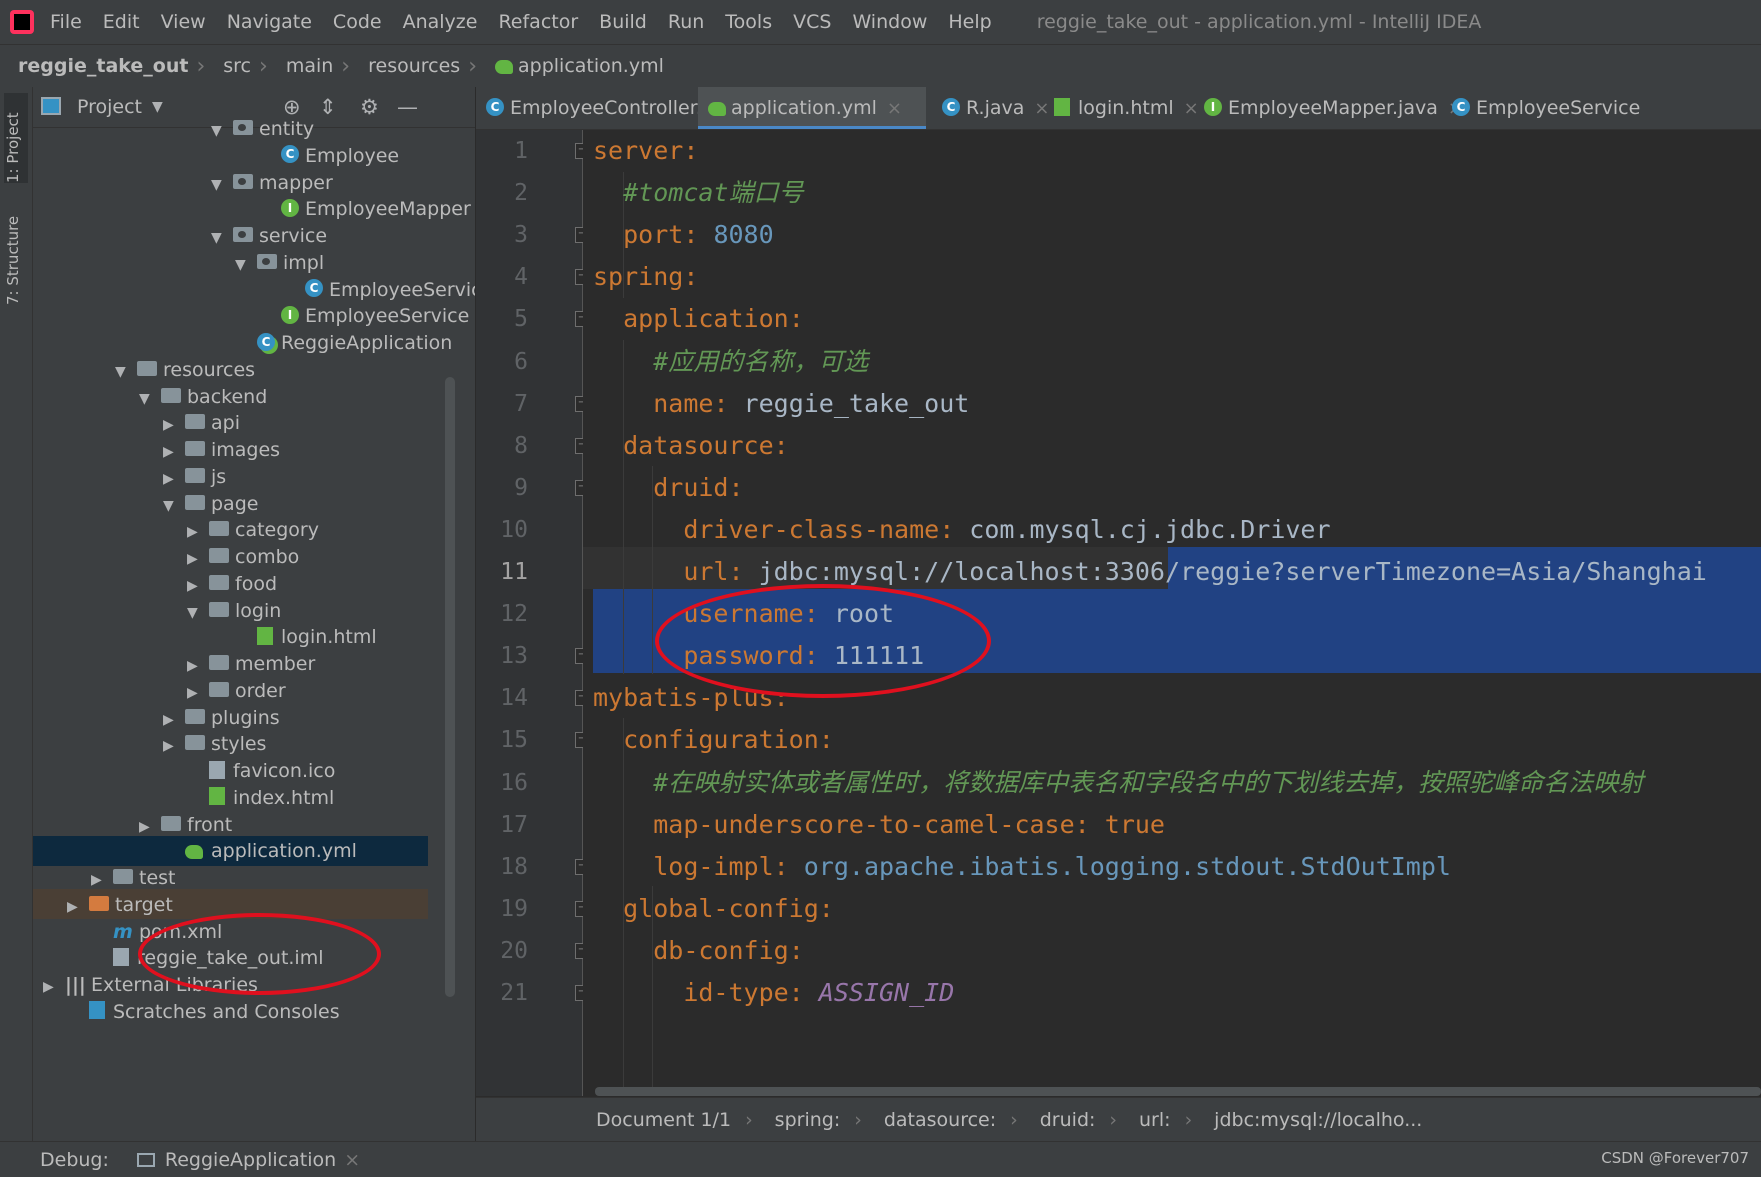 The image size is (1761, 1177). Describe the element at coordinates (329, 156) in the screenshot. I see `tree-item-employee: C Employee` at that location.